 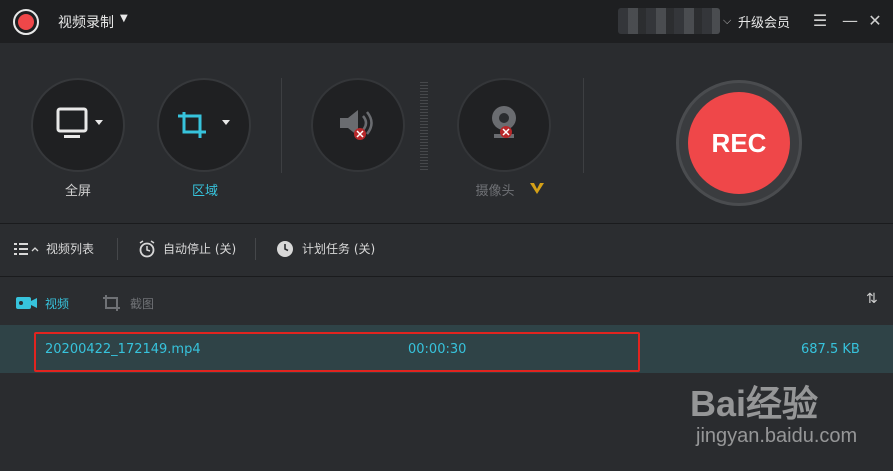 What do you see at coordinates (764, 21) in the screenshot?
I see `upgrade-member-button: 升级会员` at bounding box center [764, 21].